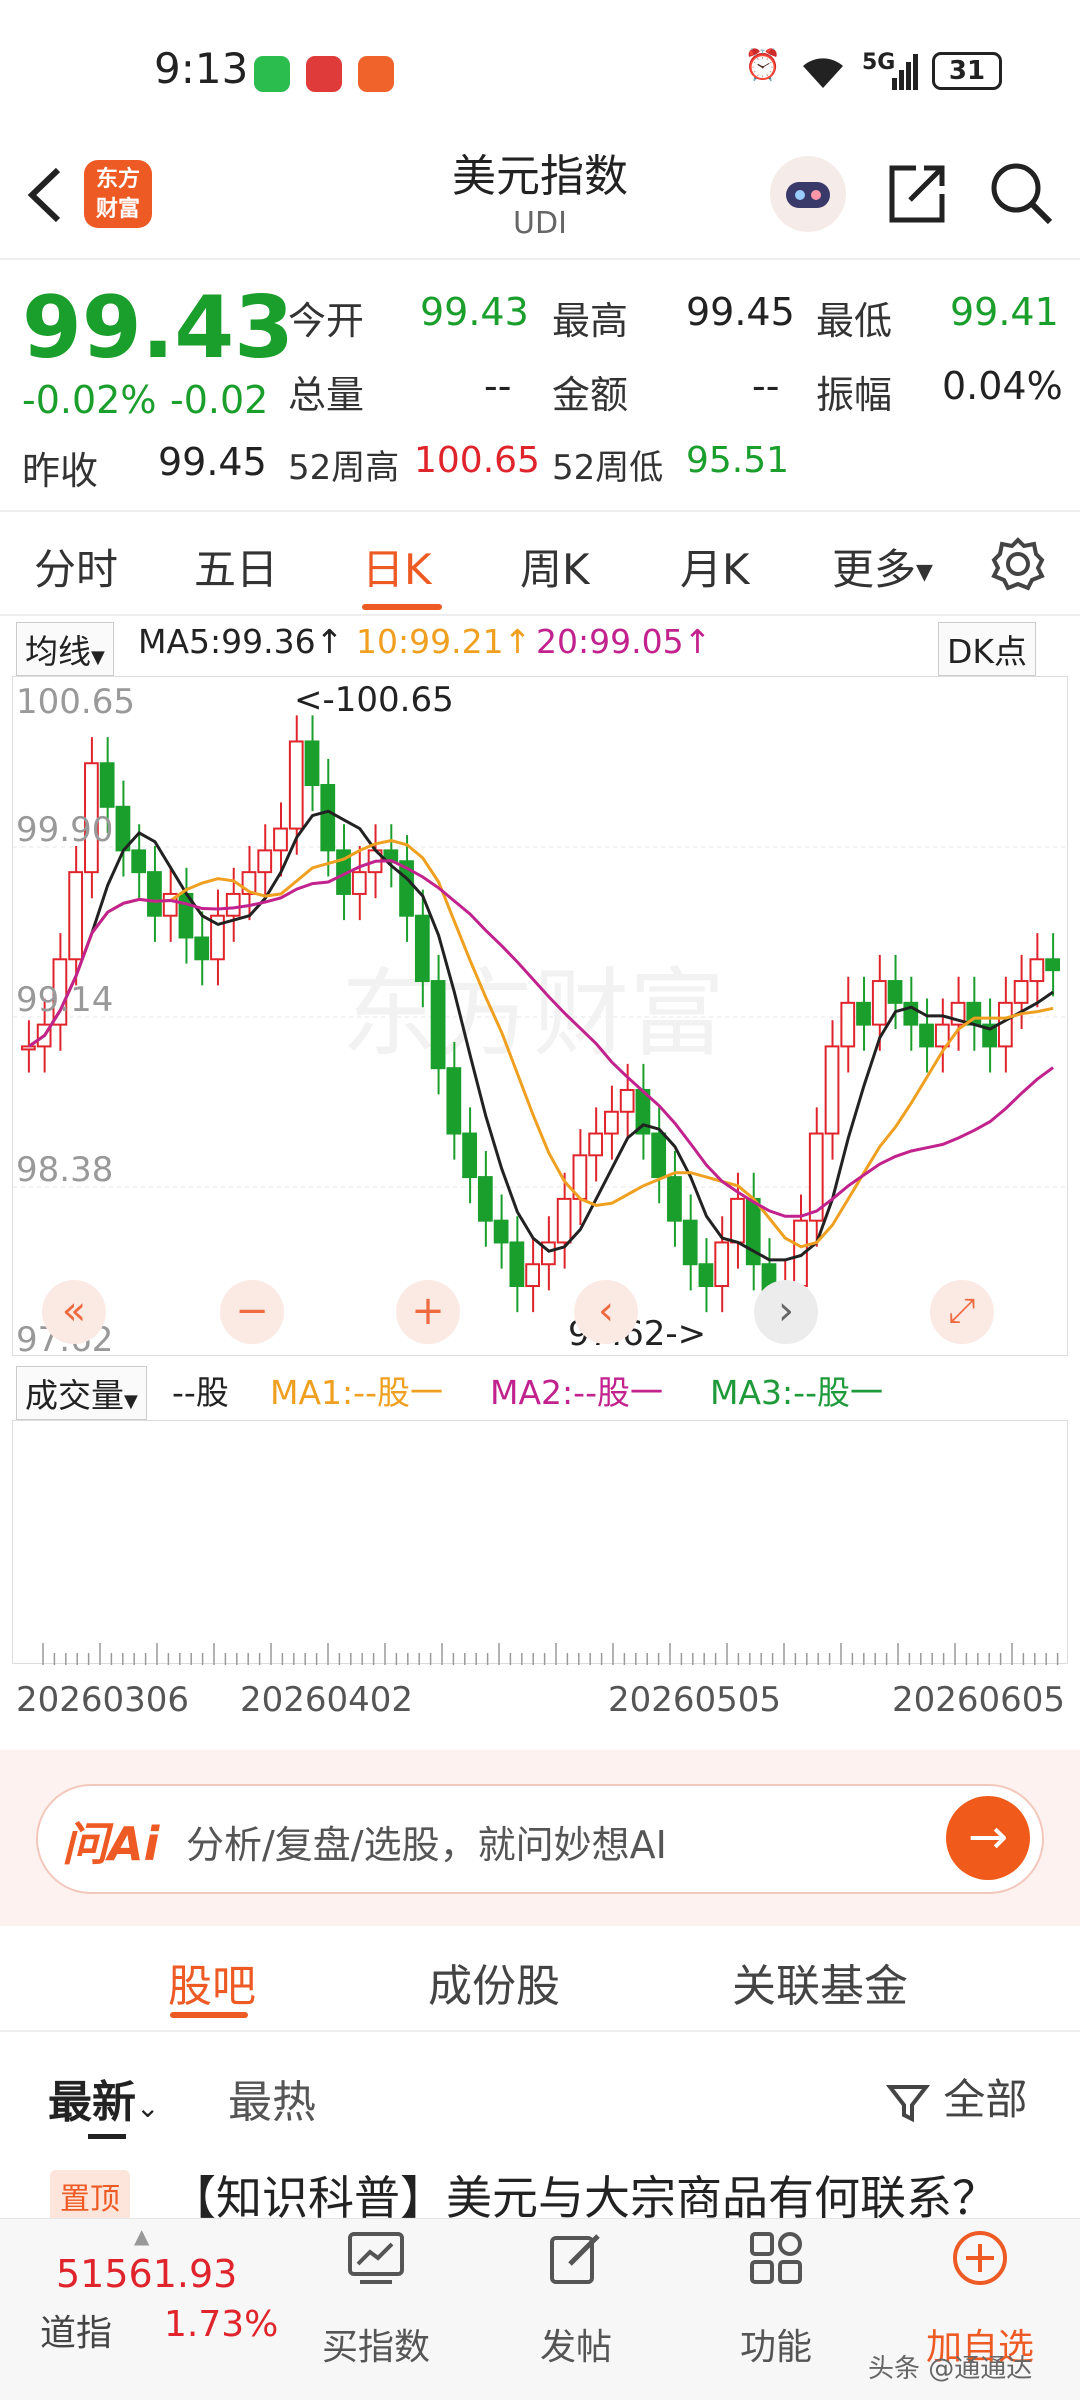 This screenshot has height=2400, width=1080. Describe the element at coordinates (820, 1982) in the screenshot. I see `tab-related-funds: 关联基金` at that location.